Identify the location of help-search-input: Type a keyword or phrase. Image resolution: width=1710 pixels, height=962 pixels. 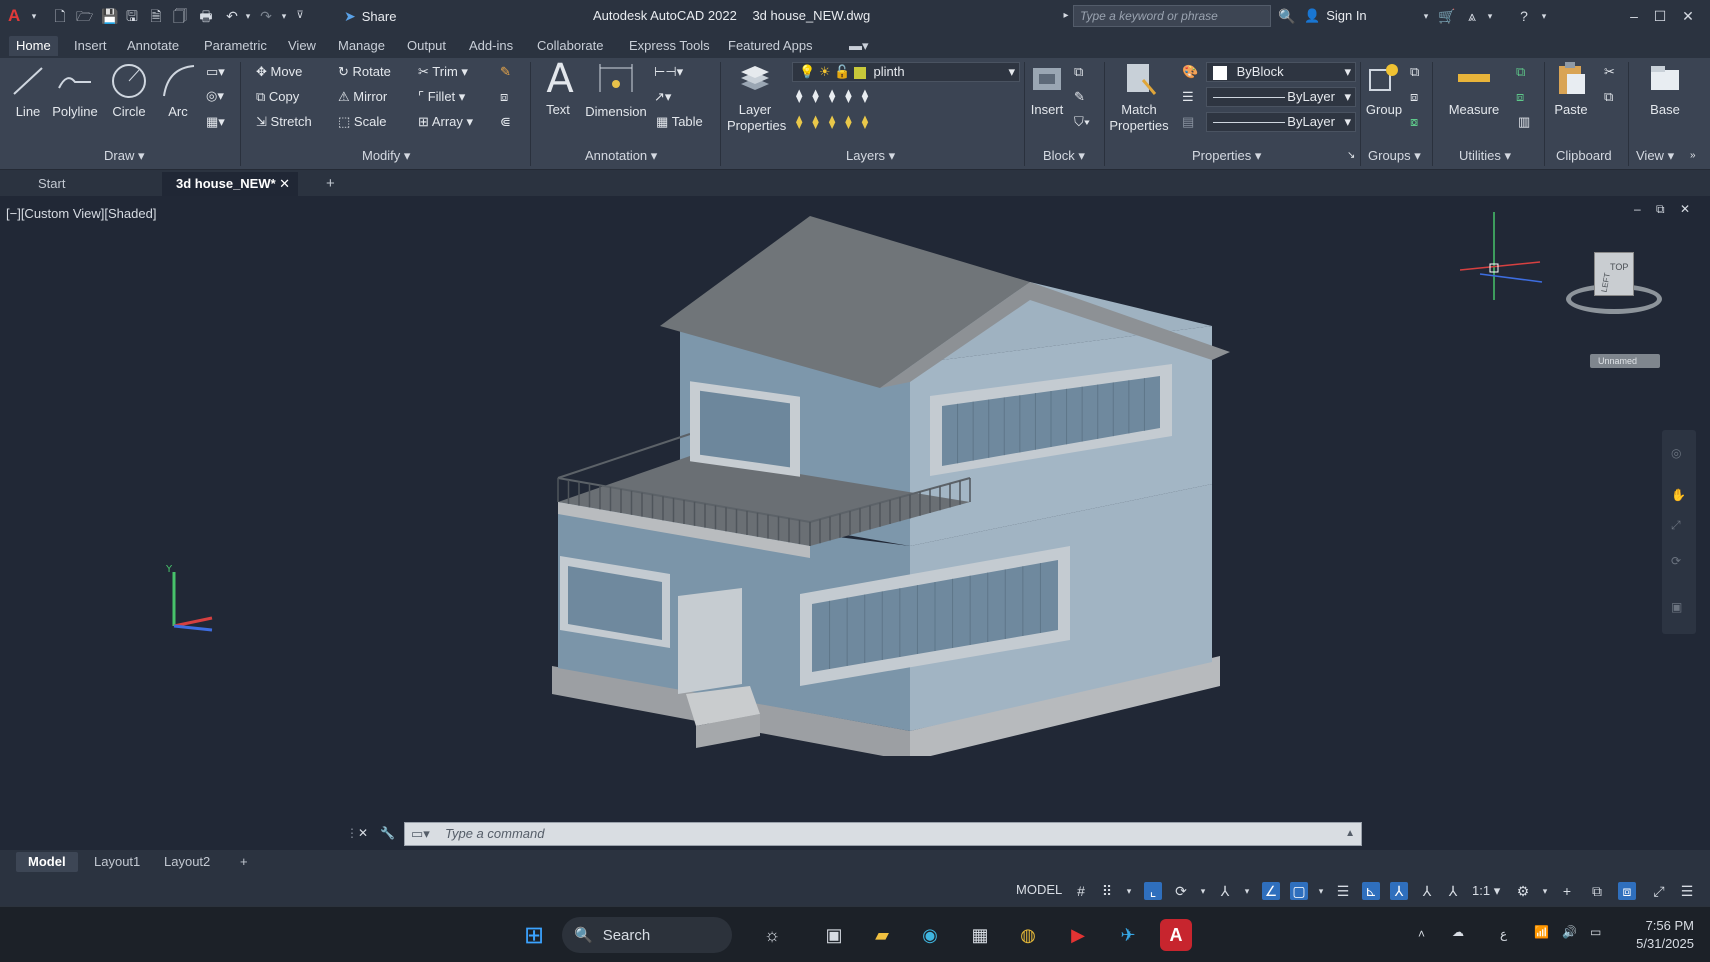
(1172, 16).